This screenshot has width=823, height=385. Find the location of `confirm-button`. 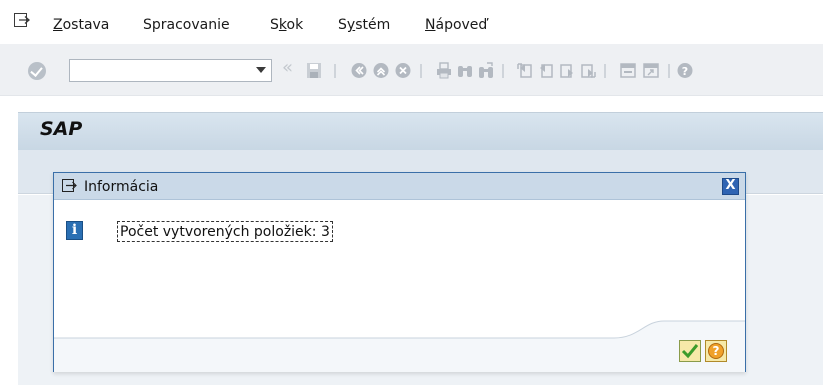

confirm-button is located at coordinates (690, 351).